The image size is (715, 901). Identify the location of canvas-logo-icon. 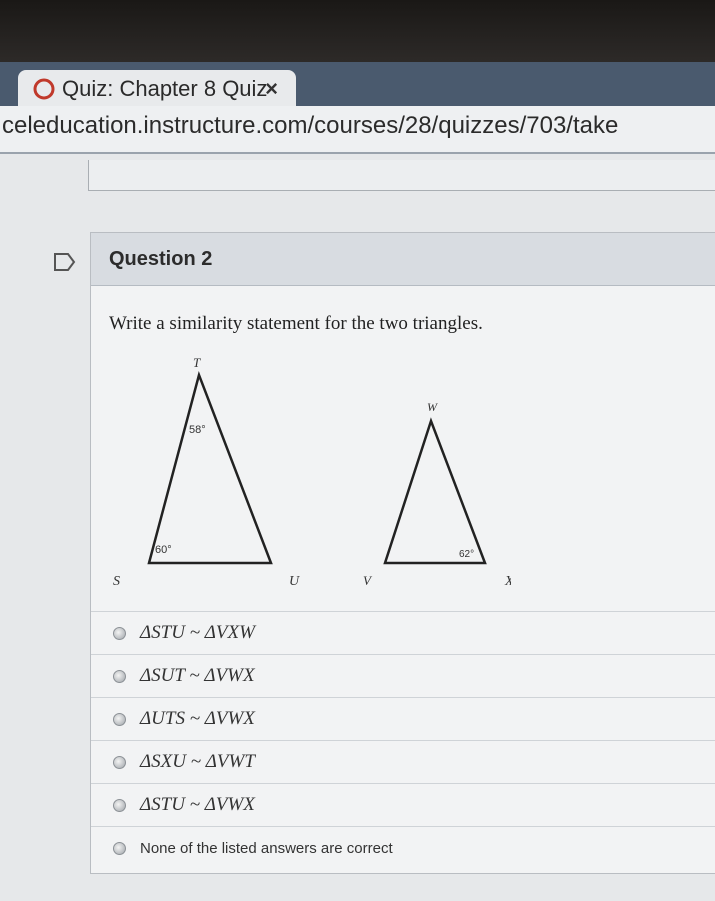
(44, 89).